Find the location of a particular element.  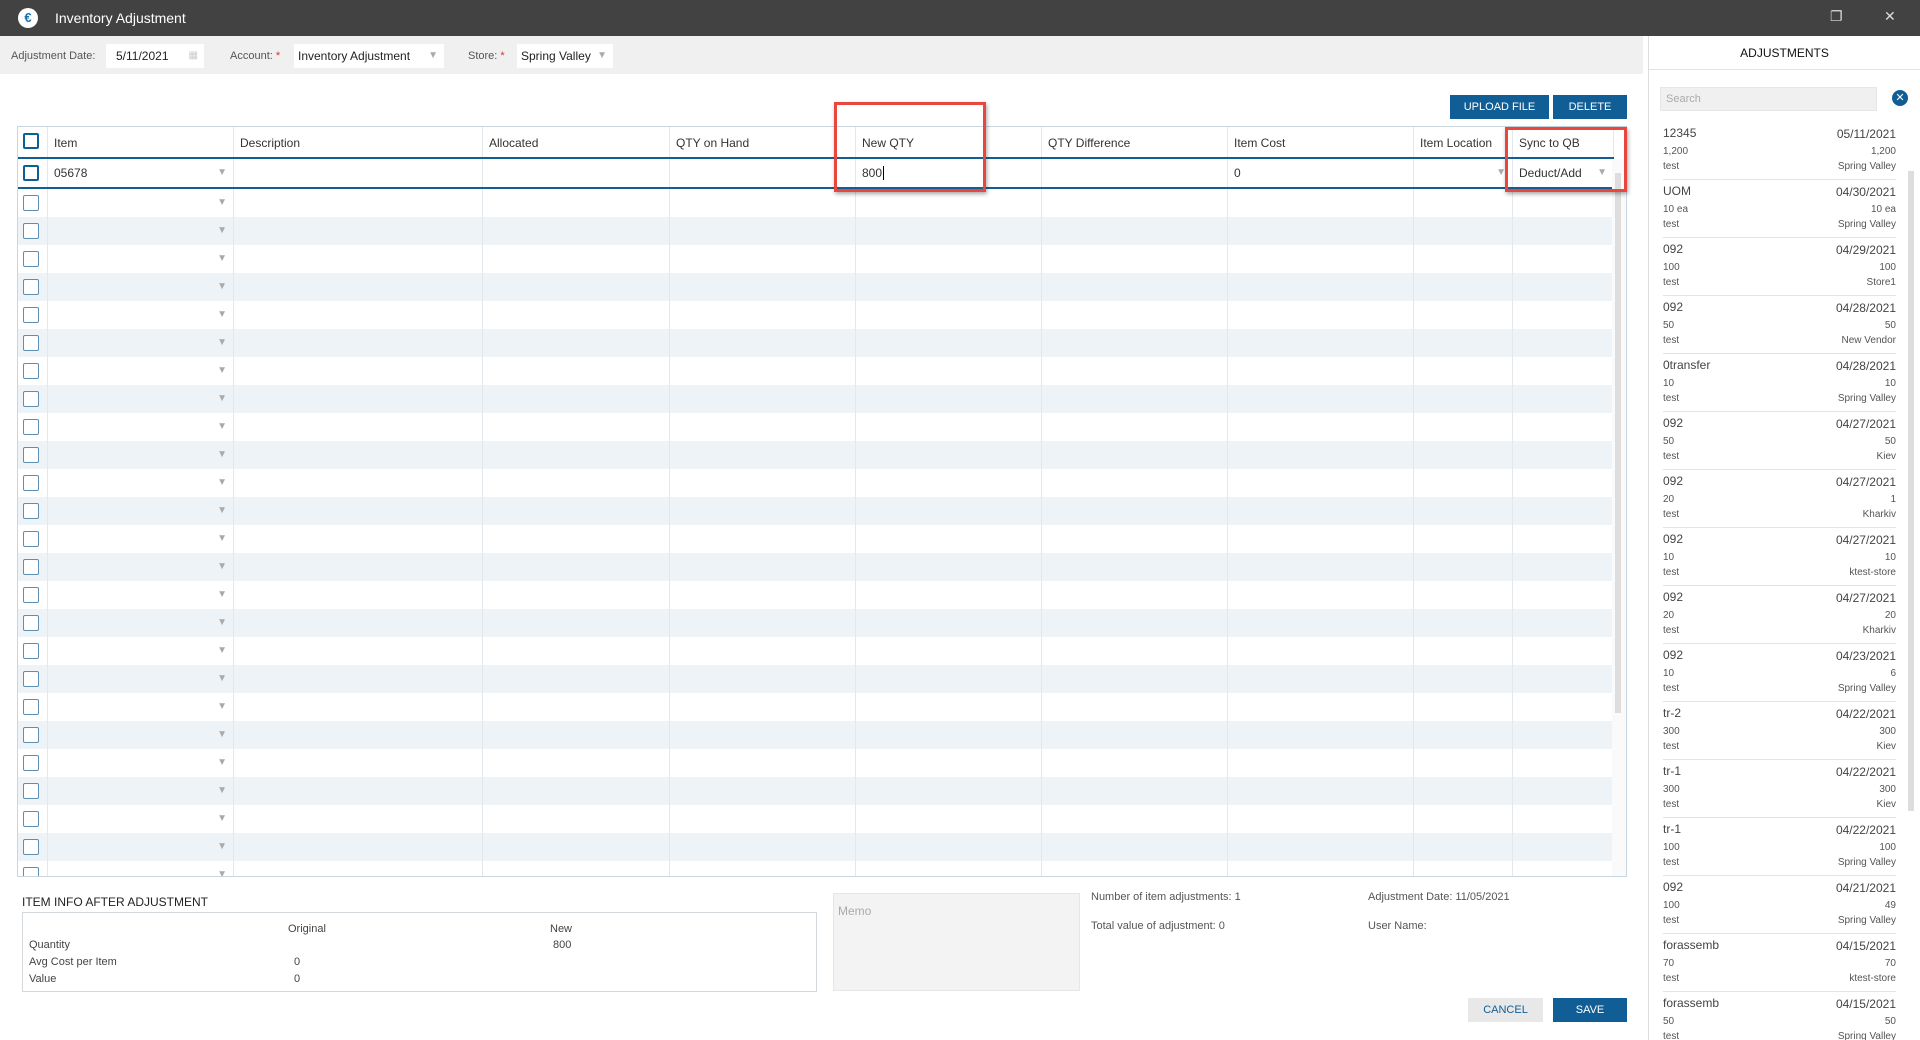

memo-textarea: Memo is located at coordinates (956, 942).